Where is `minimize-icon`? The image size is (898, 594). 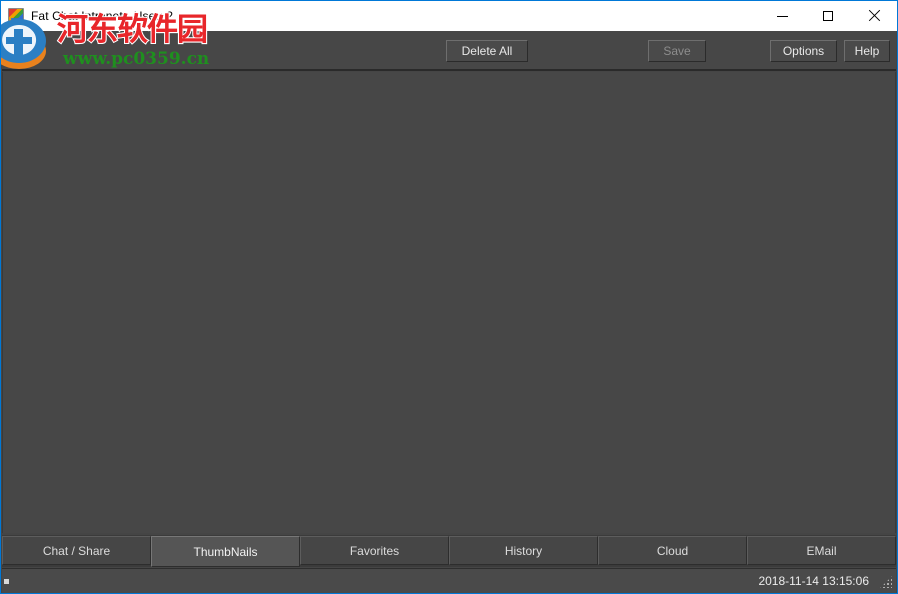 minimize-icon is located at coordinates (782, 16).